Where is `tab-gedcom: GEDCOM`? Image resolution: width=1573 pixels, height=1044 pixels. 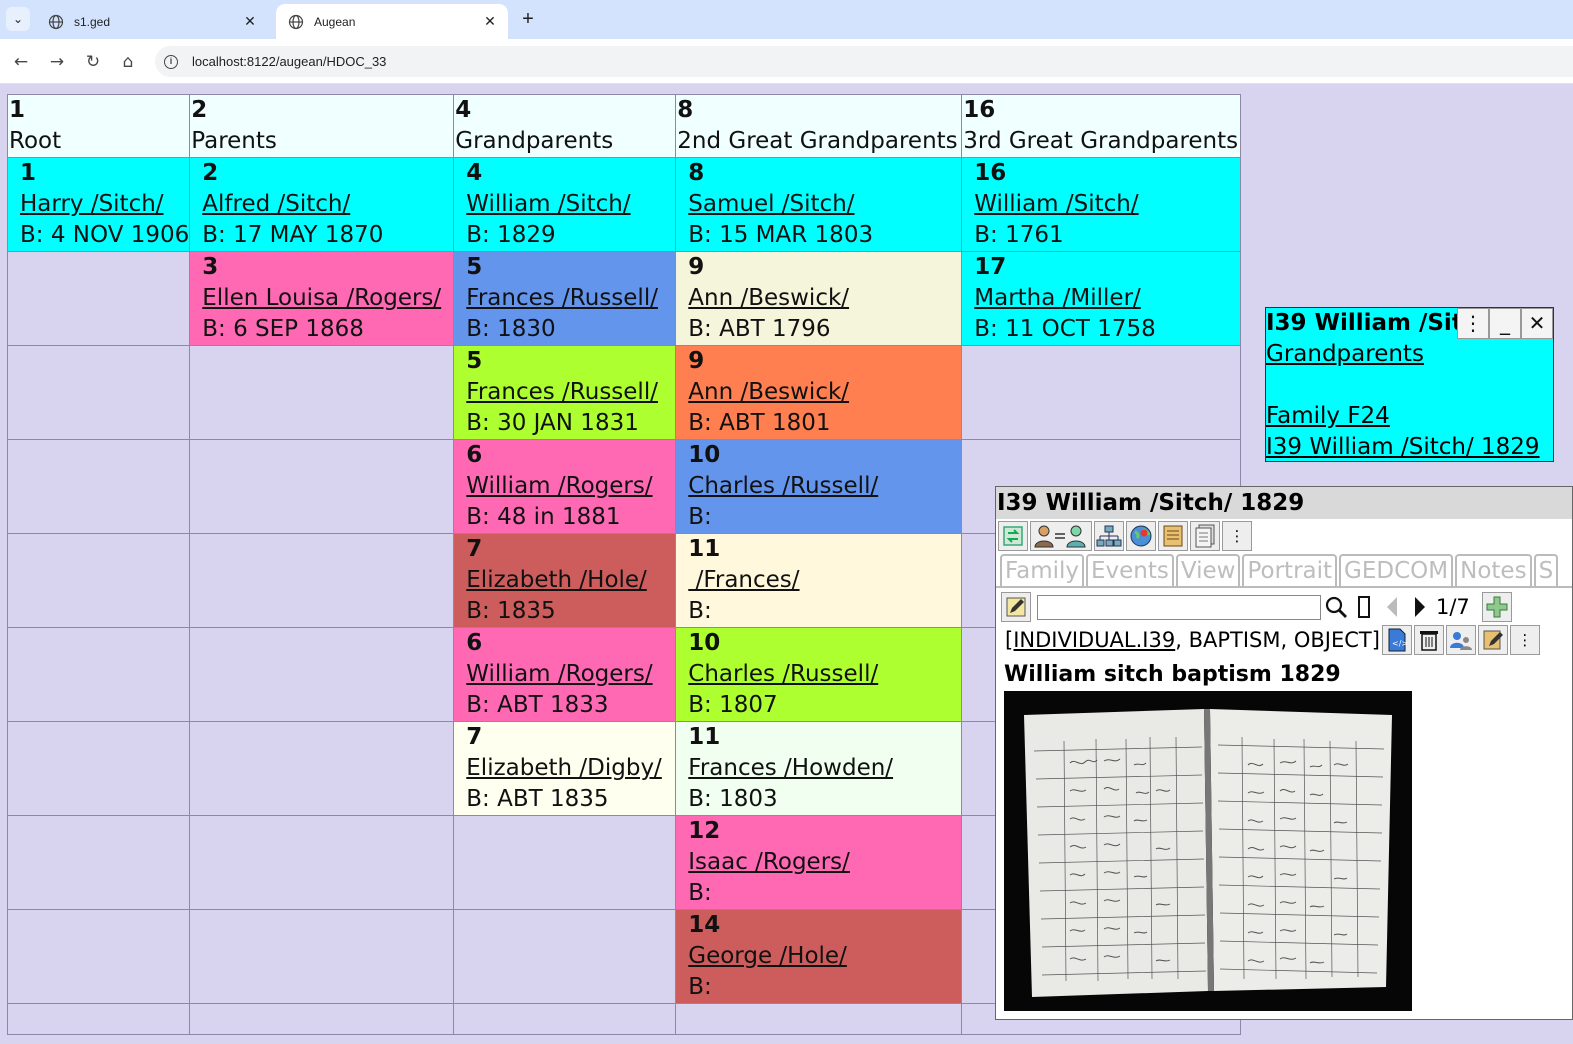 tab-gedcom: GEDCOM is located at coordinates (1396, 570).